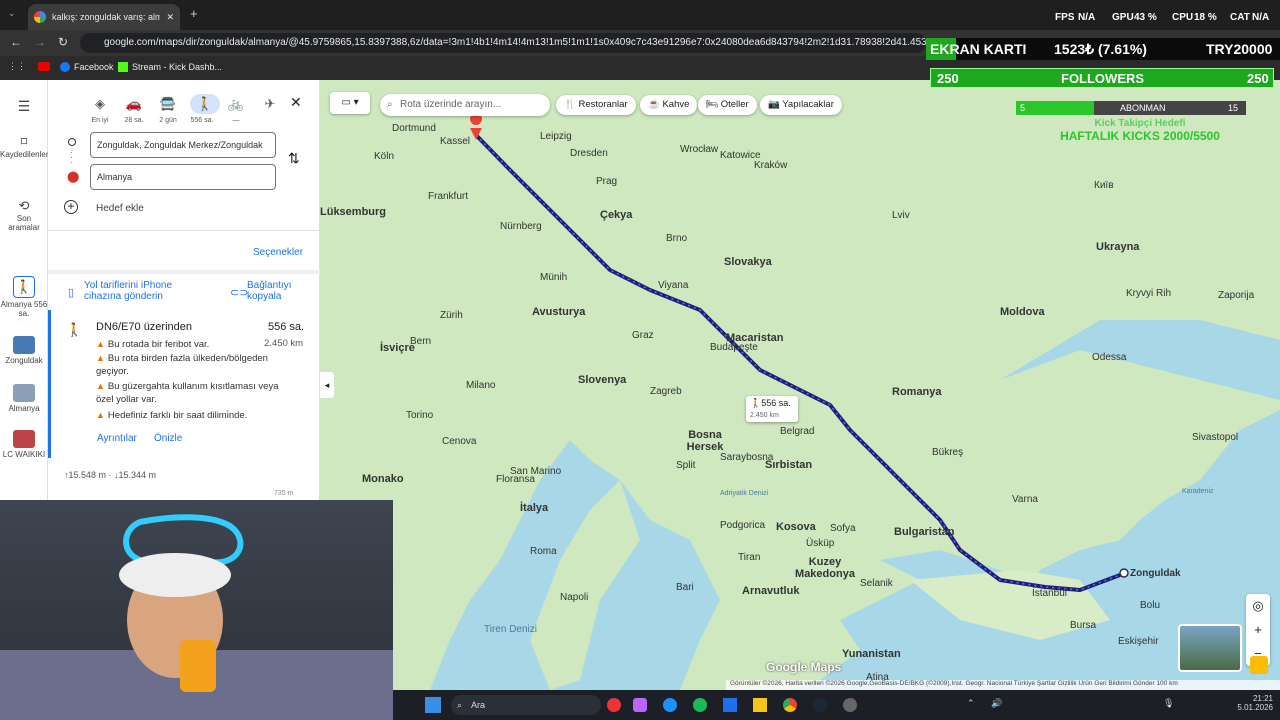 Image resolution: width=1280 pixels, height=720 pixels. Describe the element at coordinates (270, 109) in the screenshot. I see `mode-flight: ✈` at that location.